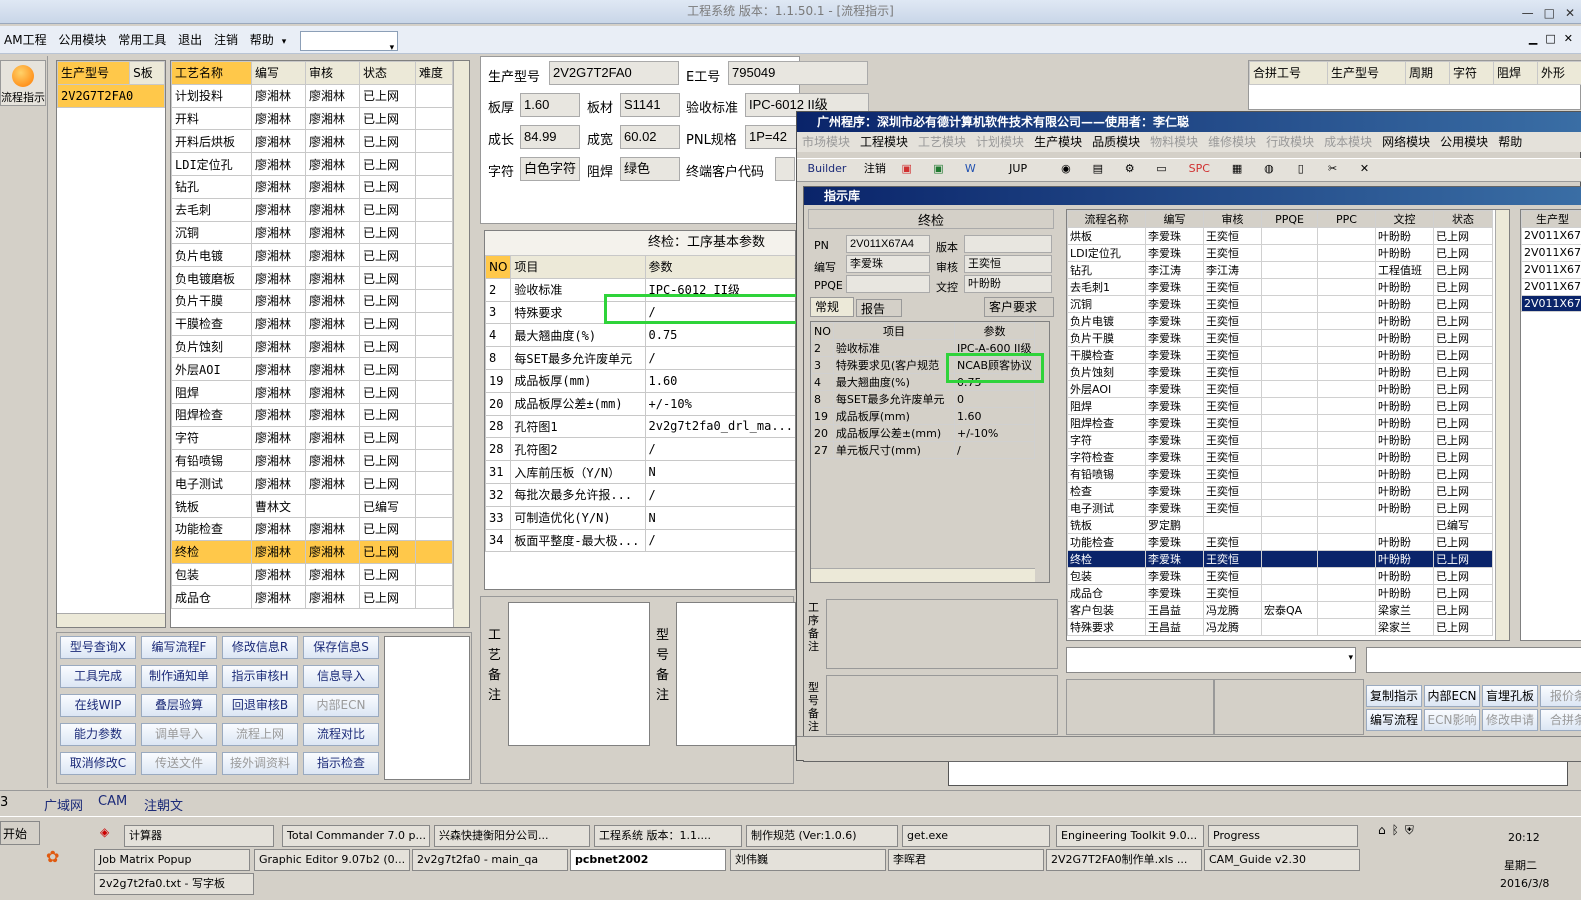 This screenshot has height=900, width=1581. What do you see at coordinates (1098, 169) in the screenshot?
I see `database-icon: ▤` at bounding box center [1098, 169].